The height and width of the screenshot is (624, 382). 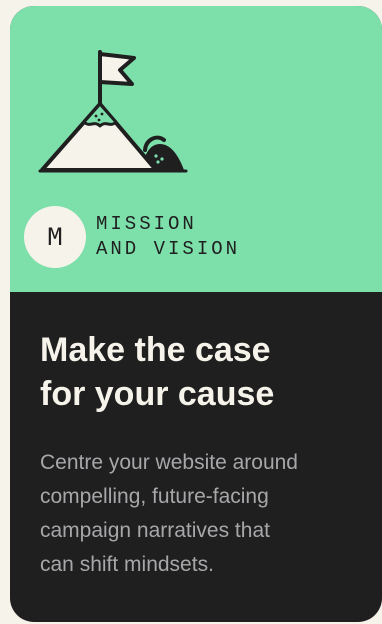 What do you see at coordinates (200, 372) in the screenshot?
I see `card-headline: Make the case for your cause` at bounding box center [200, 372].